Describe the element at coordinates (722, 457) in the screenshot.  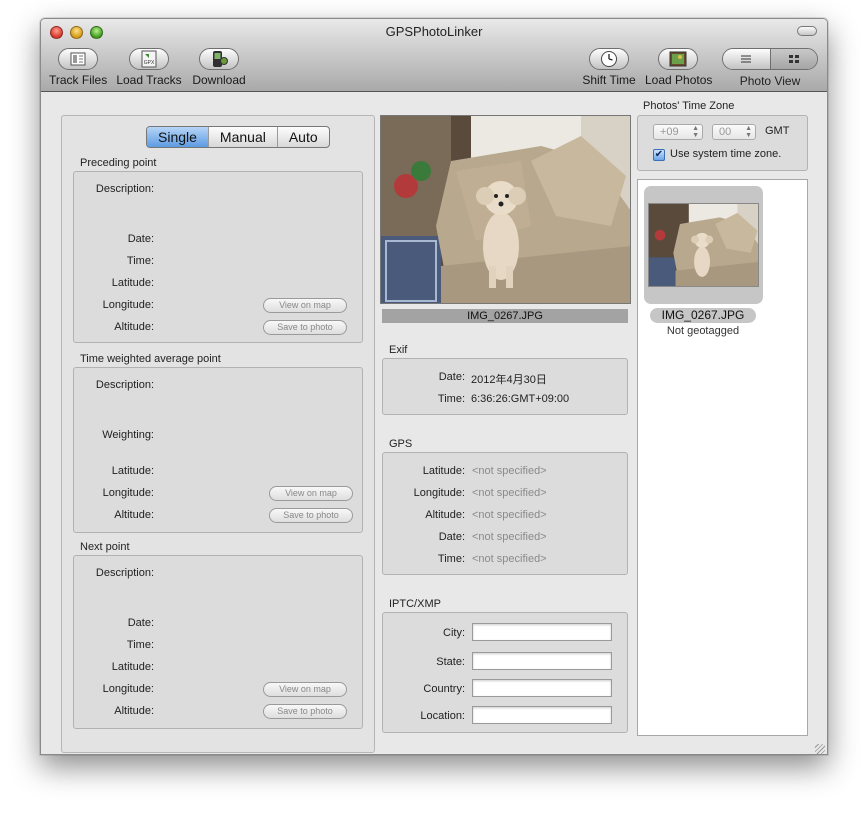
I see `photo-browser: IMG_0267.JPG Not geotagged` at that location.